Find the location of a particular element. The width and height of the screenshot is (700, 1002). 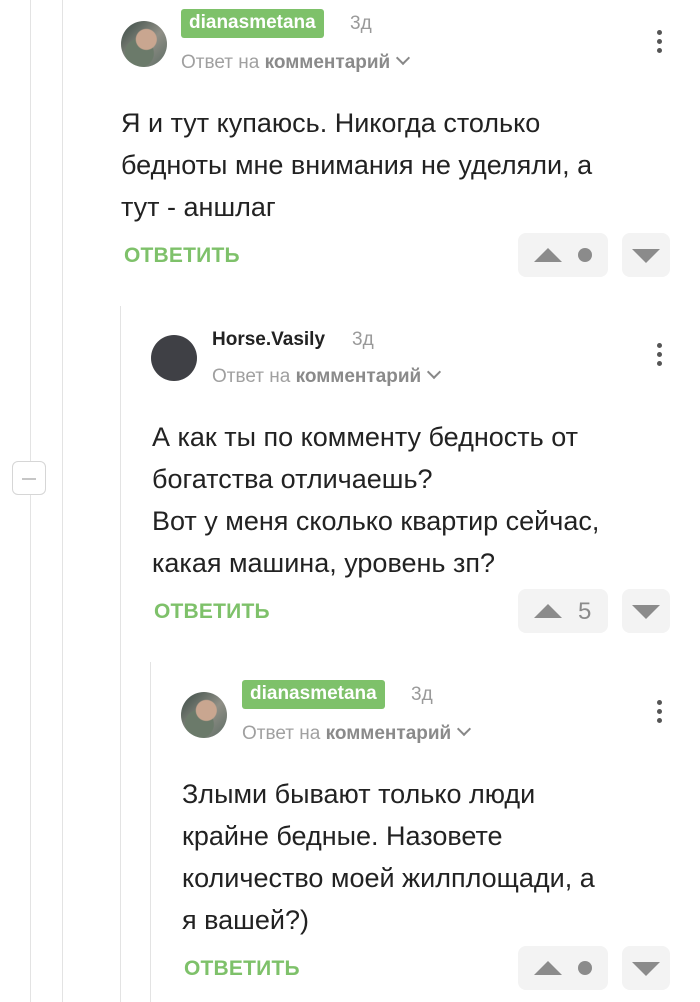

comment-text-line: крайне бедные. Назовете is located at coordinates (342, 836).